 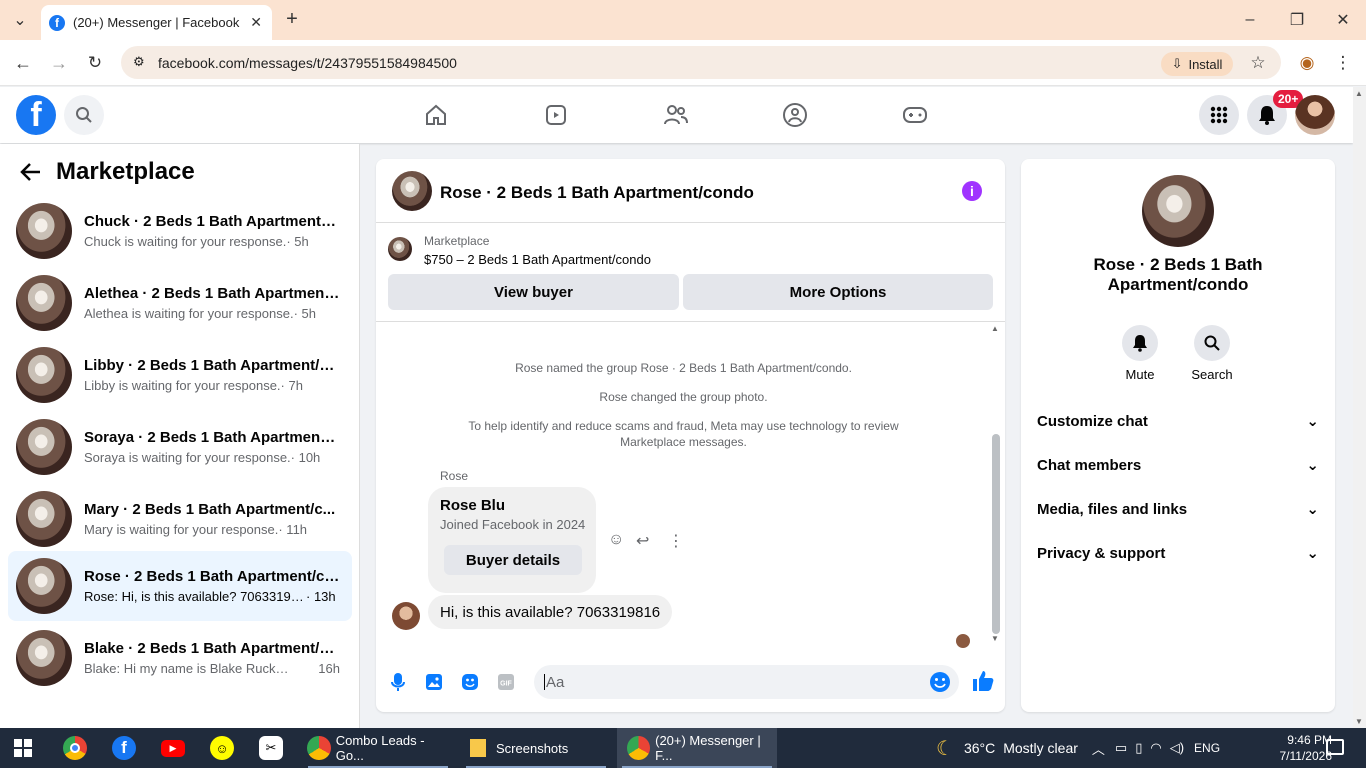 I want to click on site-info-icon: ⚙, so click(x=139, y=62).